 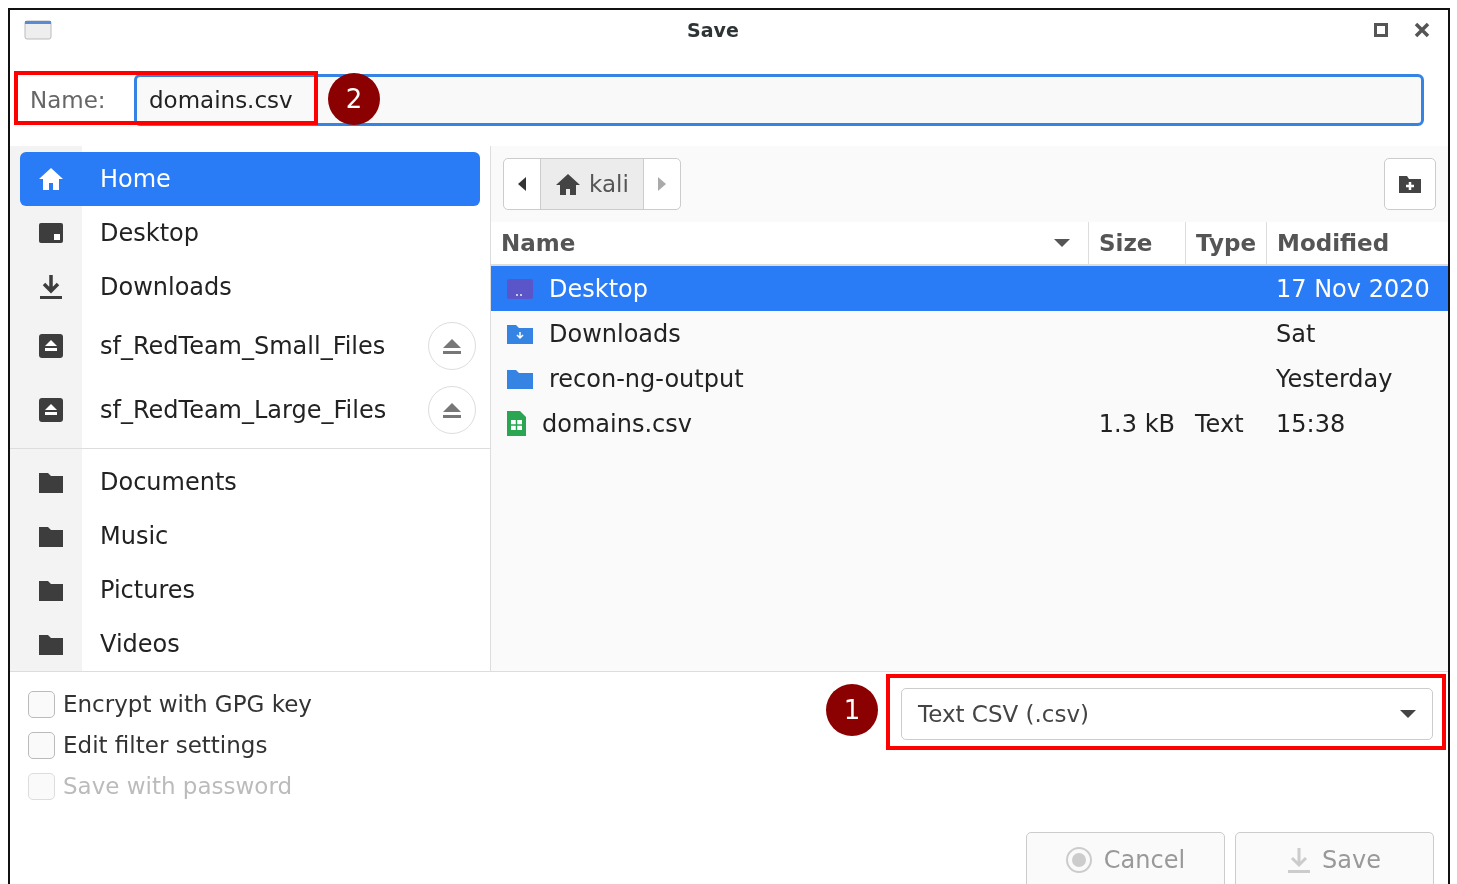 I want to click on modified-cell-text: 17 Nov 2020, so click(x=1353, y=289).